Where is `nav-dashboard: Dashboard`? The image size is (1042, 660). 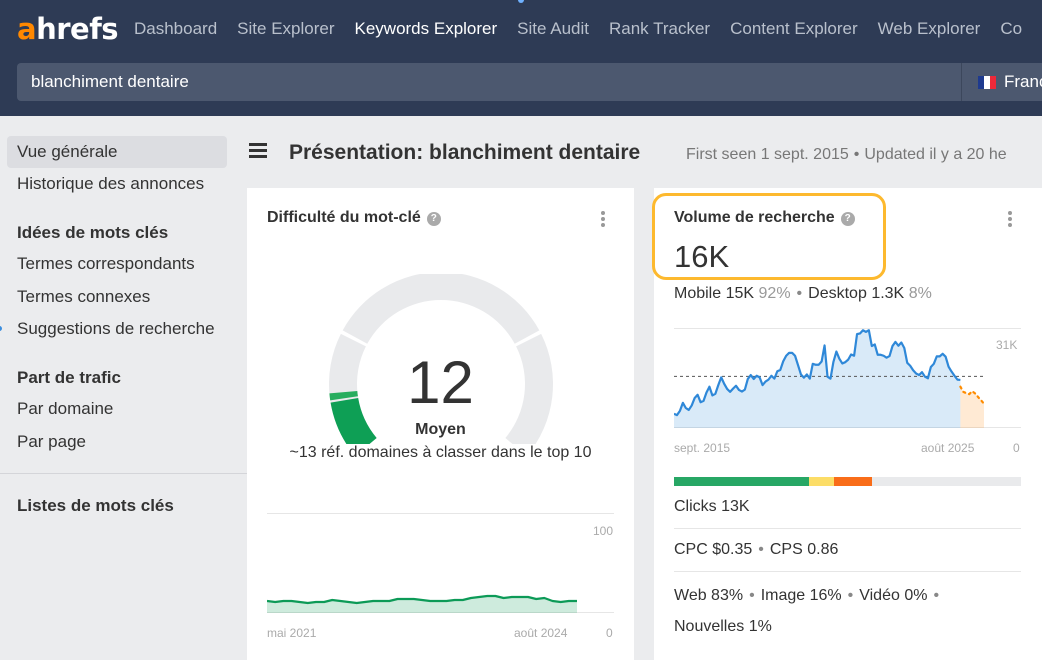 nav-dashboard: Dashboard is located at coordinates (175, 29).